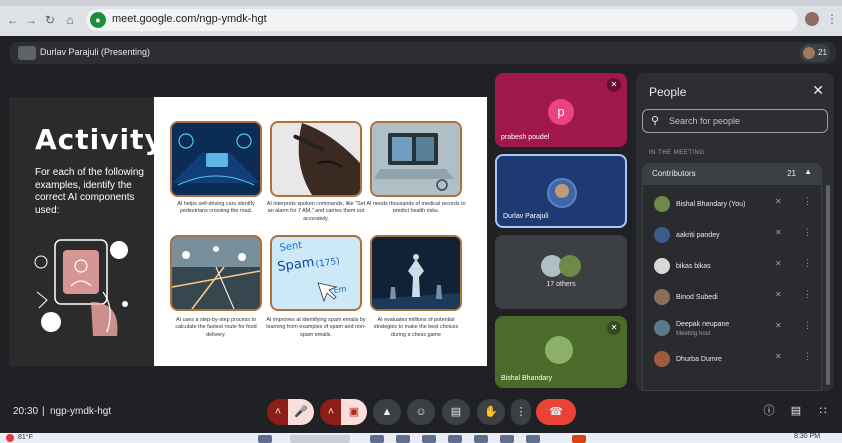  What do you see at coordinates (733, 329) in the screenshot?
I see `participant-row: Deepak neupane Meeting host ✕ ⋮` at bounding box center [733, 329].